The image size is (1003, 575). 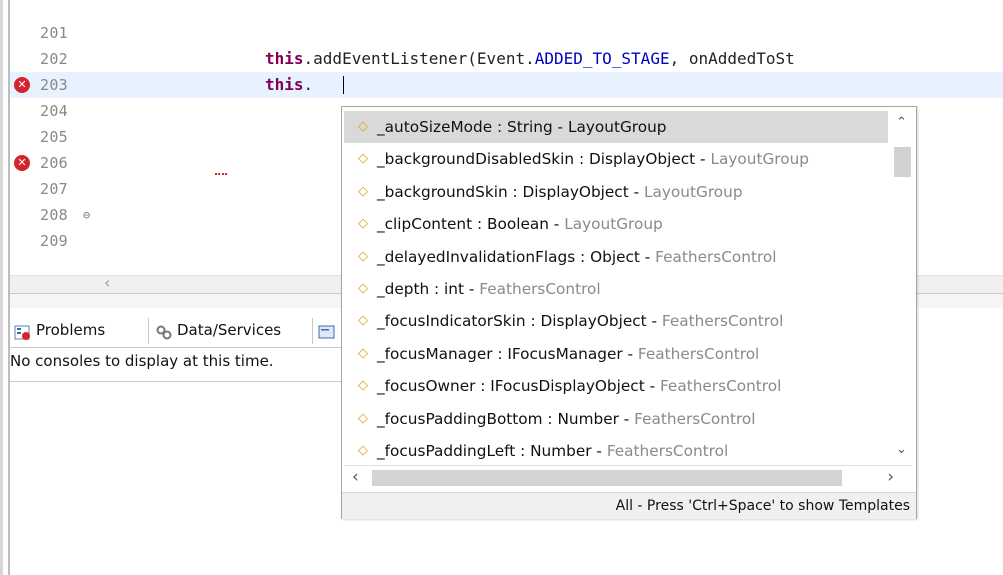 I want to click on tab-problems: Problems, so click(x=59, y=330).